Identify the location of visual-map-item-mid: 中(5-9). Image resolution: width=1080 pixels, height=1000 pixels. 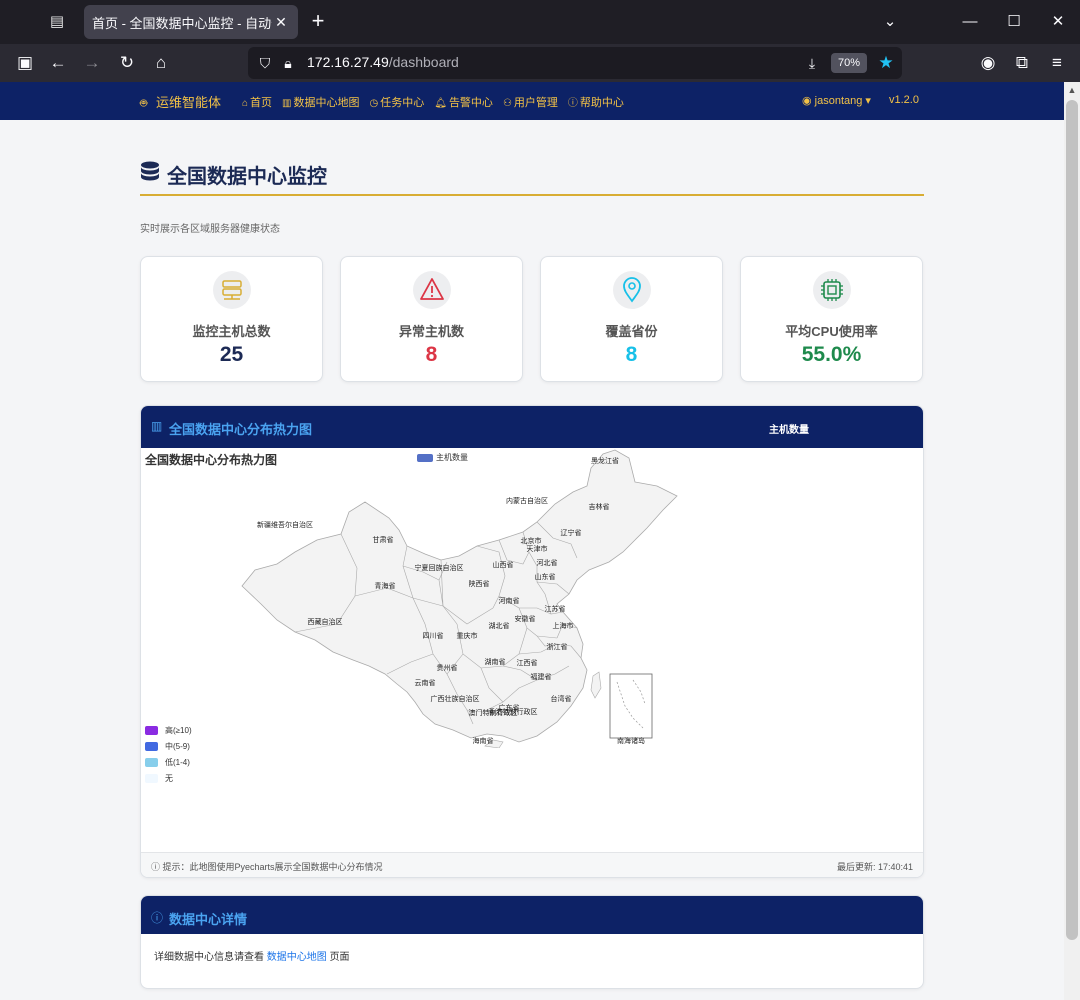
(168, 746).